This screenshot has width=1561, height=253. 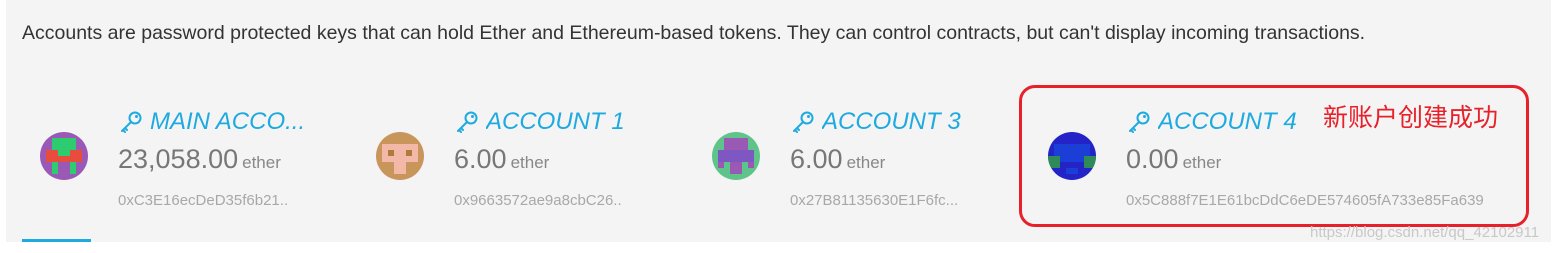 What do you see at coordinates (56, 240) in the screenshot?
I see `active-tab-indicator` at bounding box center [56, 240].